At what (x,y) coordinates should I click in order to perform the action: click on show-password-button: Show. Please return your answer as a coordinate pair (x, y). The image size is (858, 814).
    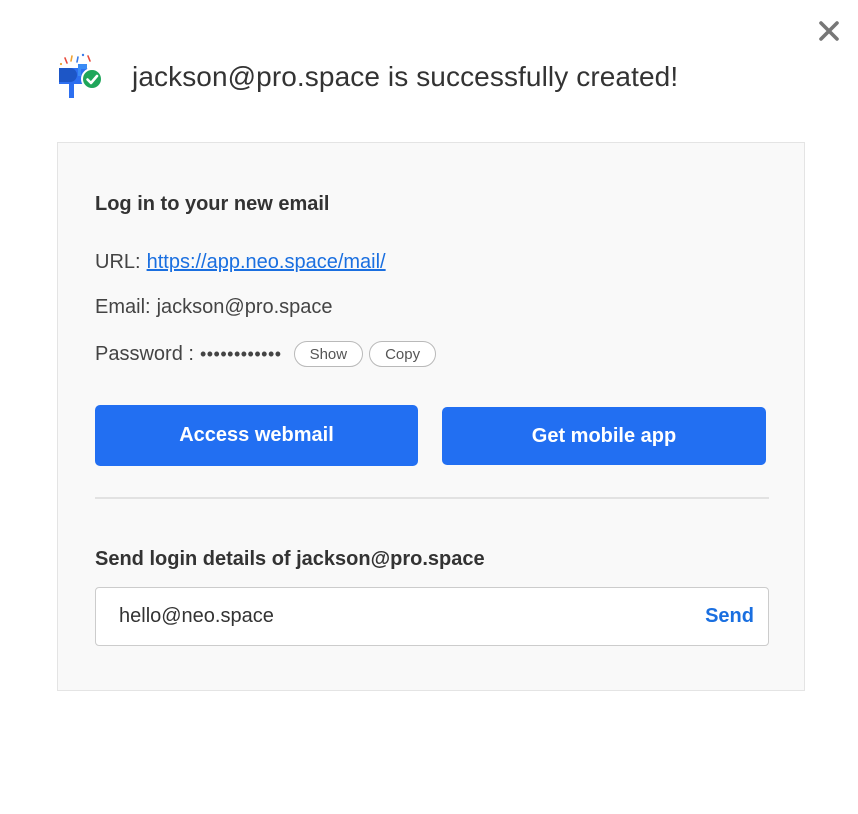
    Looking at the image, I should click on (328, 354).